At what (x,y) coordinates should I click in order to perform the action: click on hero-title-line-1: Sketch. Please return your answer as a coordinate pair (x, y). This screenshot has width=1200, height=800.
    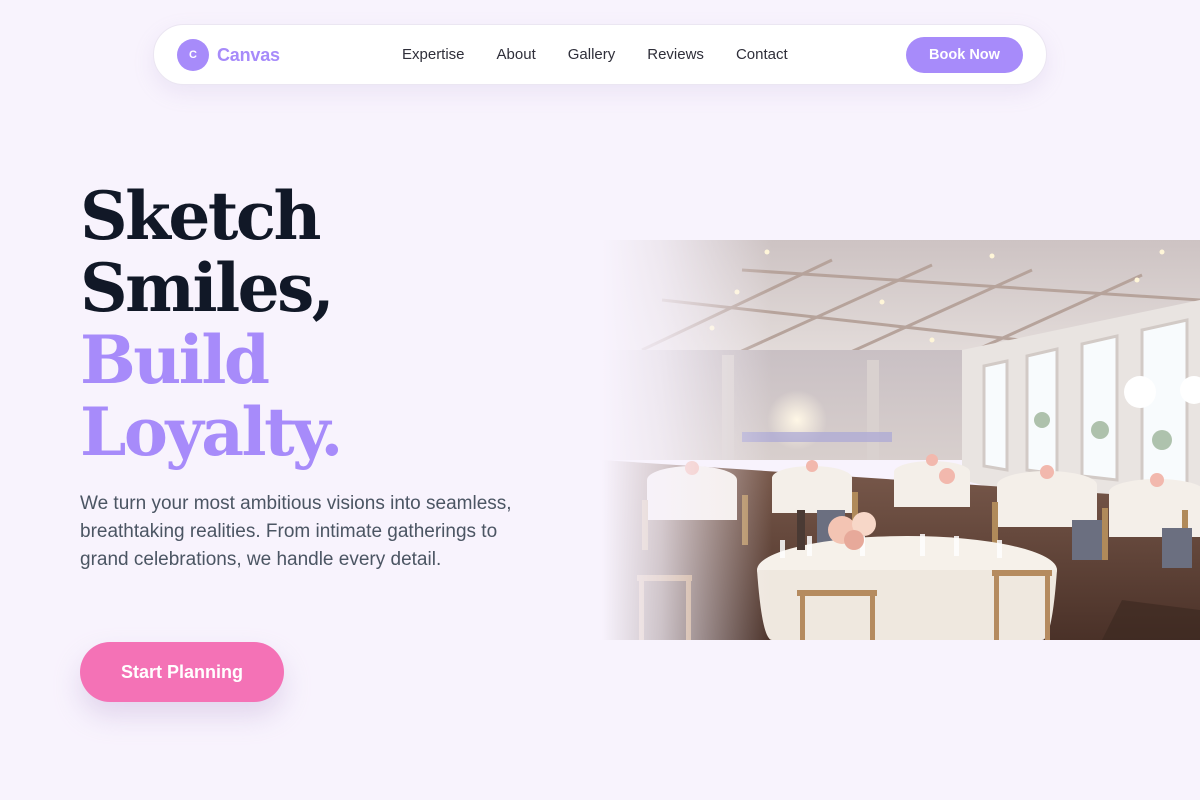
    Looking at the image, I should click on (201, 216).